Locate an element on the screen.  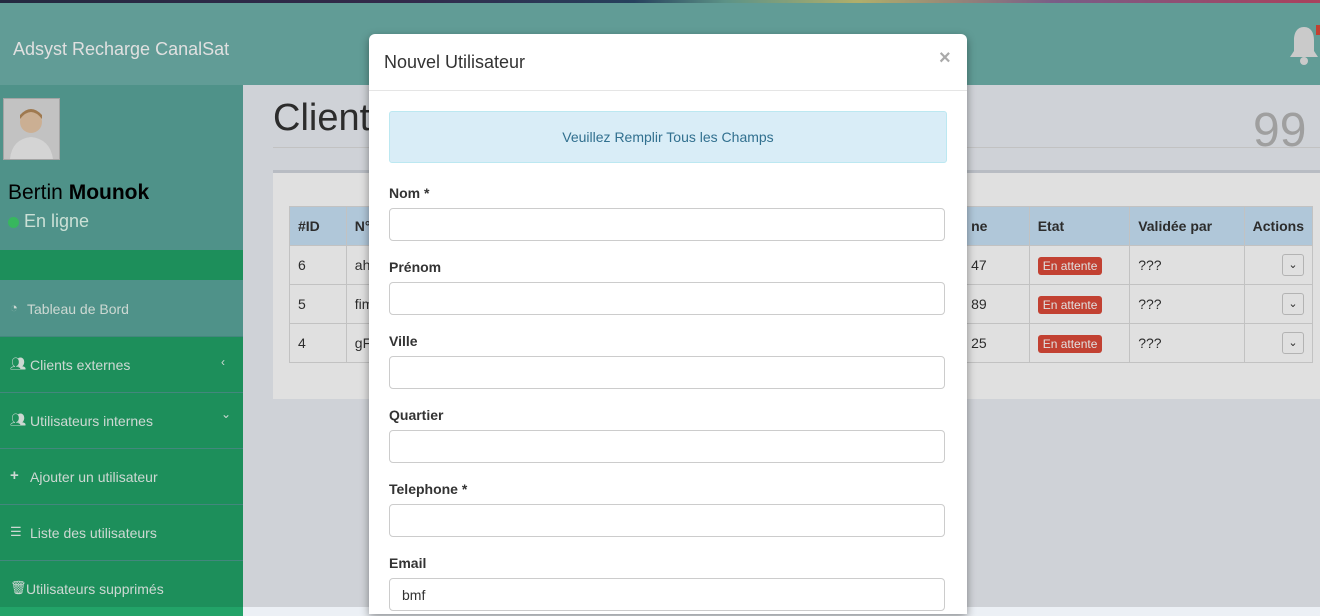
info-alert: Veuillez Remplir Tous les Champs is located at coordinates (668, 137).